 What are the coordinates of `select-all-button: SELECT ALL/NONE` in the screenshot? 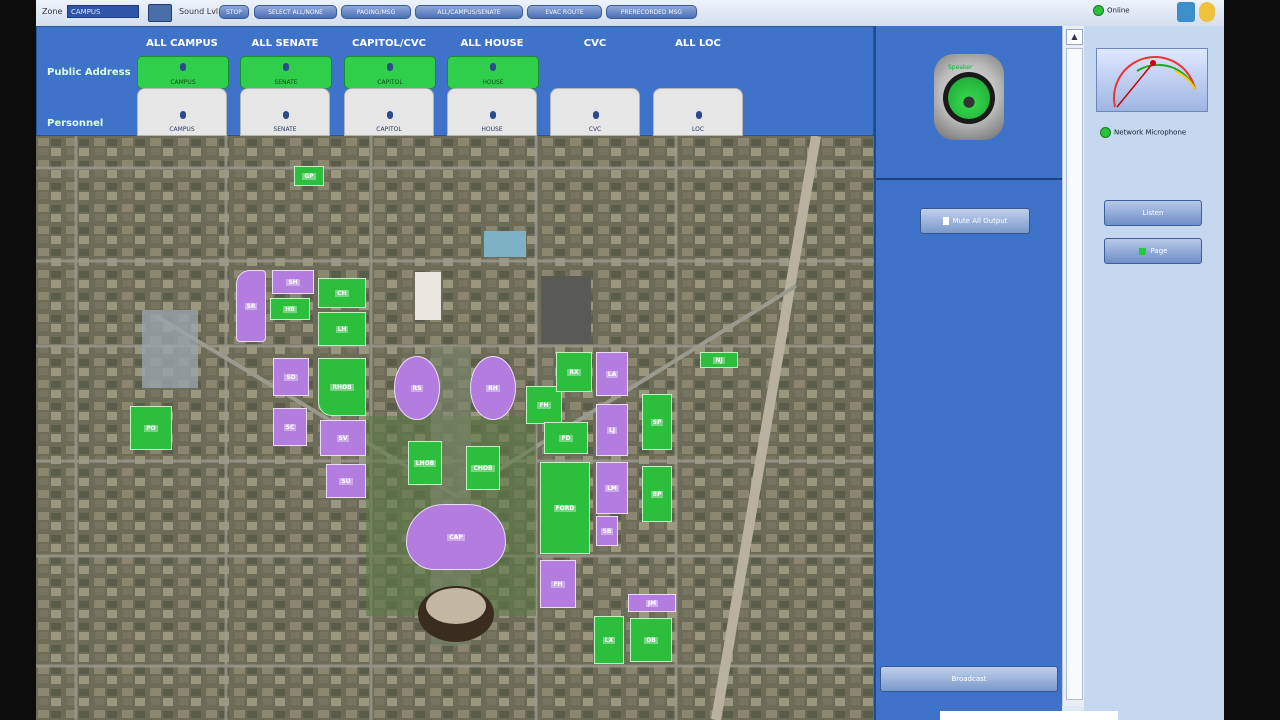 It's located at (295, 12).